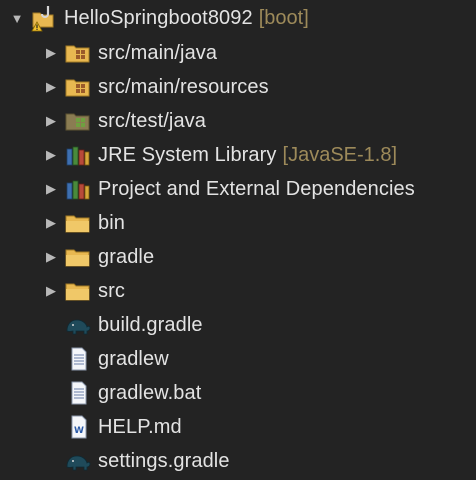 The image size is (476, 480). I want to click on tree-item-gradlew: gradlew, so click(238, 359).